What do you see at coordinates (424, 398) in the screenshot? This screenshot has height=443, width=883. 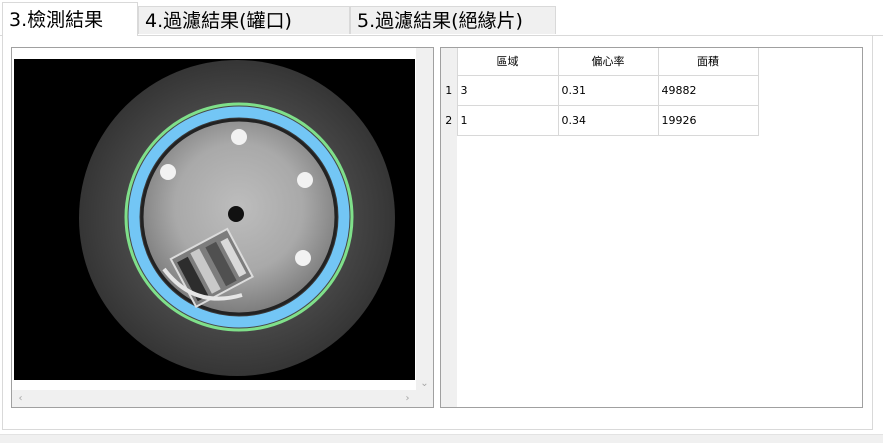 I see `scroll-corner` at bounding box center [424, 398].